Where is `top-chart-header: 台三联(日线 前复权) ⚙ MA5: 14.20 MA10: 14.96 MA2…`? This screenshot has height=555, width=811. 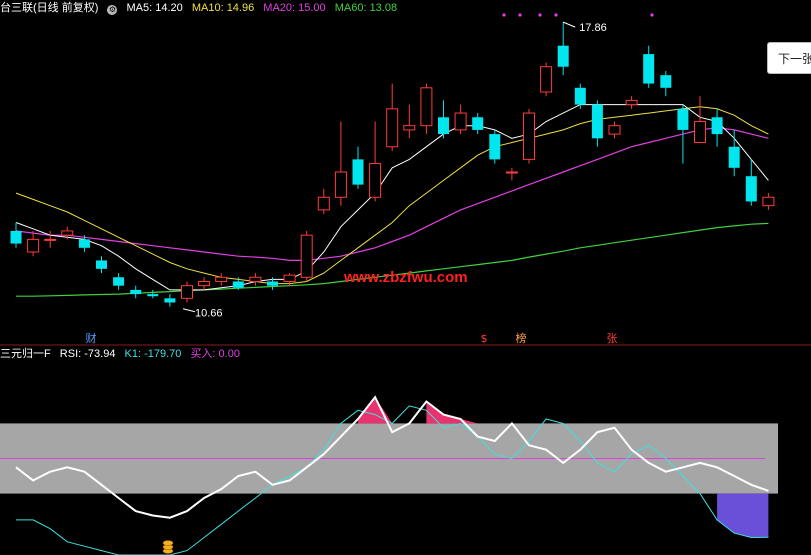
top-chart-header: 台三联(日线 前复权) ⚙ MA5: 14.20 MA10: 14.96 MA2… is located at coordinates (201, 8).